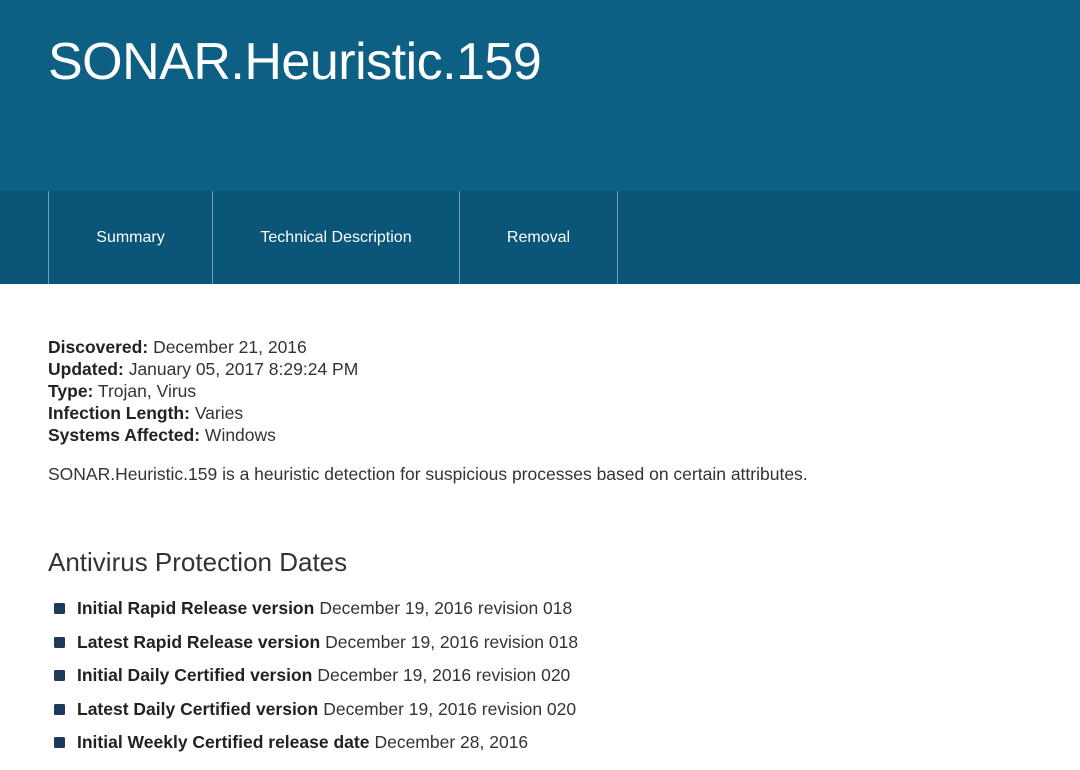  What do you see at coordinates (223, 742) in the screenshot?
I see `protection-date-label: Initial Weekly Certified release date` at bounding box center [223, 742].